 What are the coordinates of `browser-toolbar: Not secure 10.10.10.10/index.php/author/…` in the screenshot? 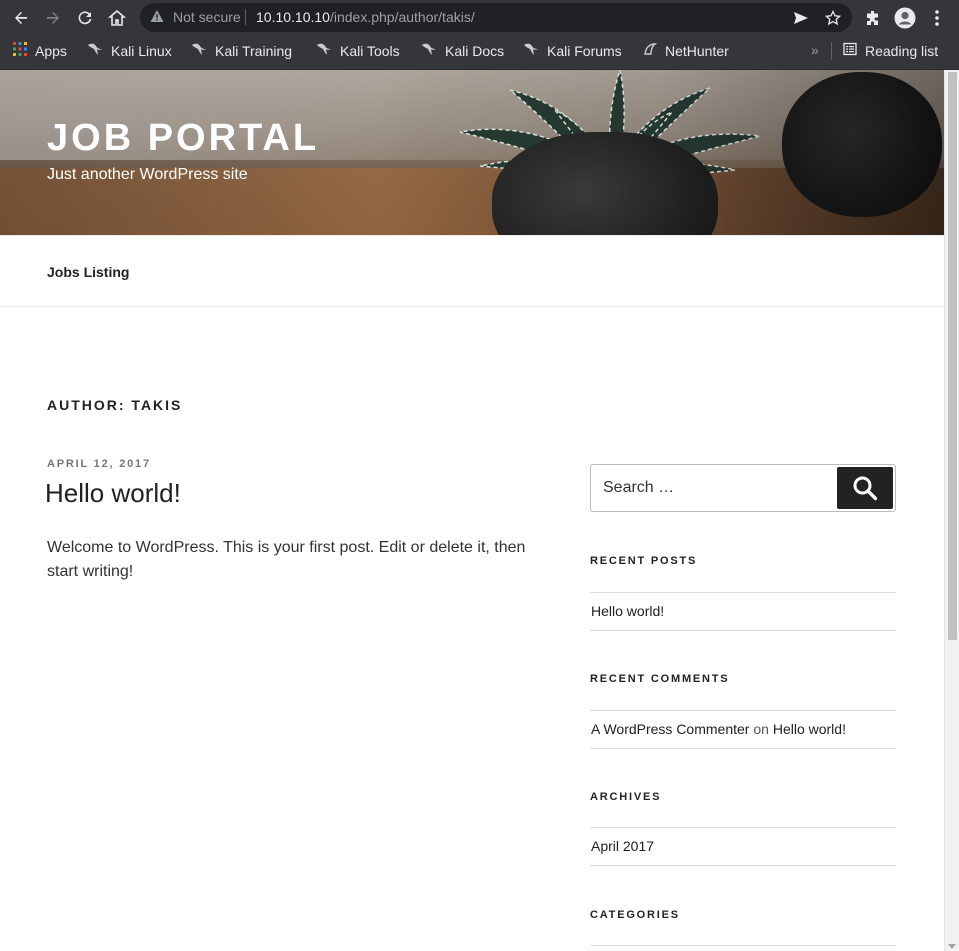 It's located at (479, 17).